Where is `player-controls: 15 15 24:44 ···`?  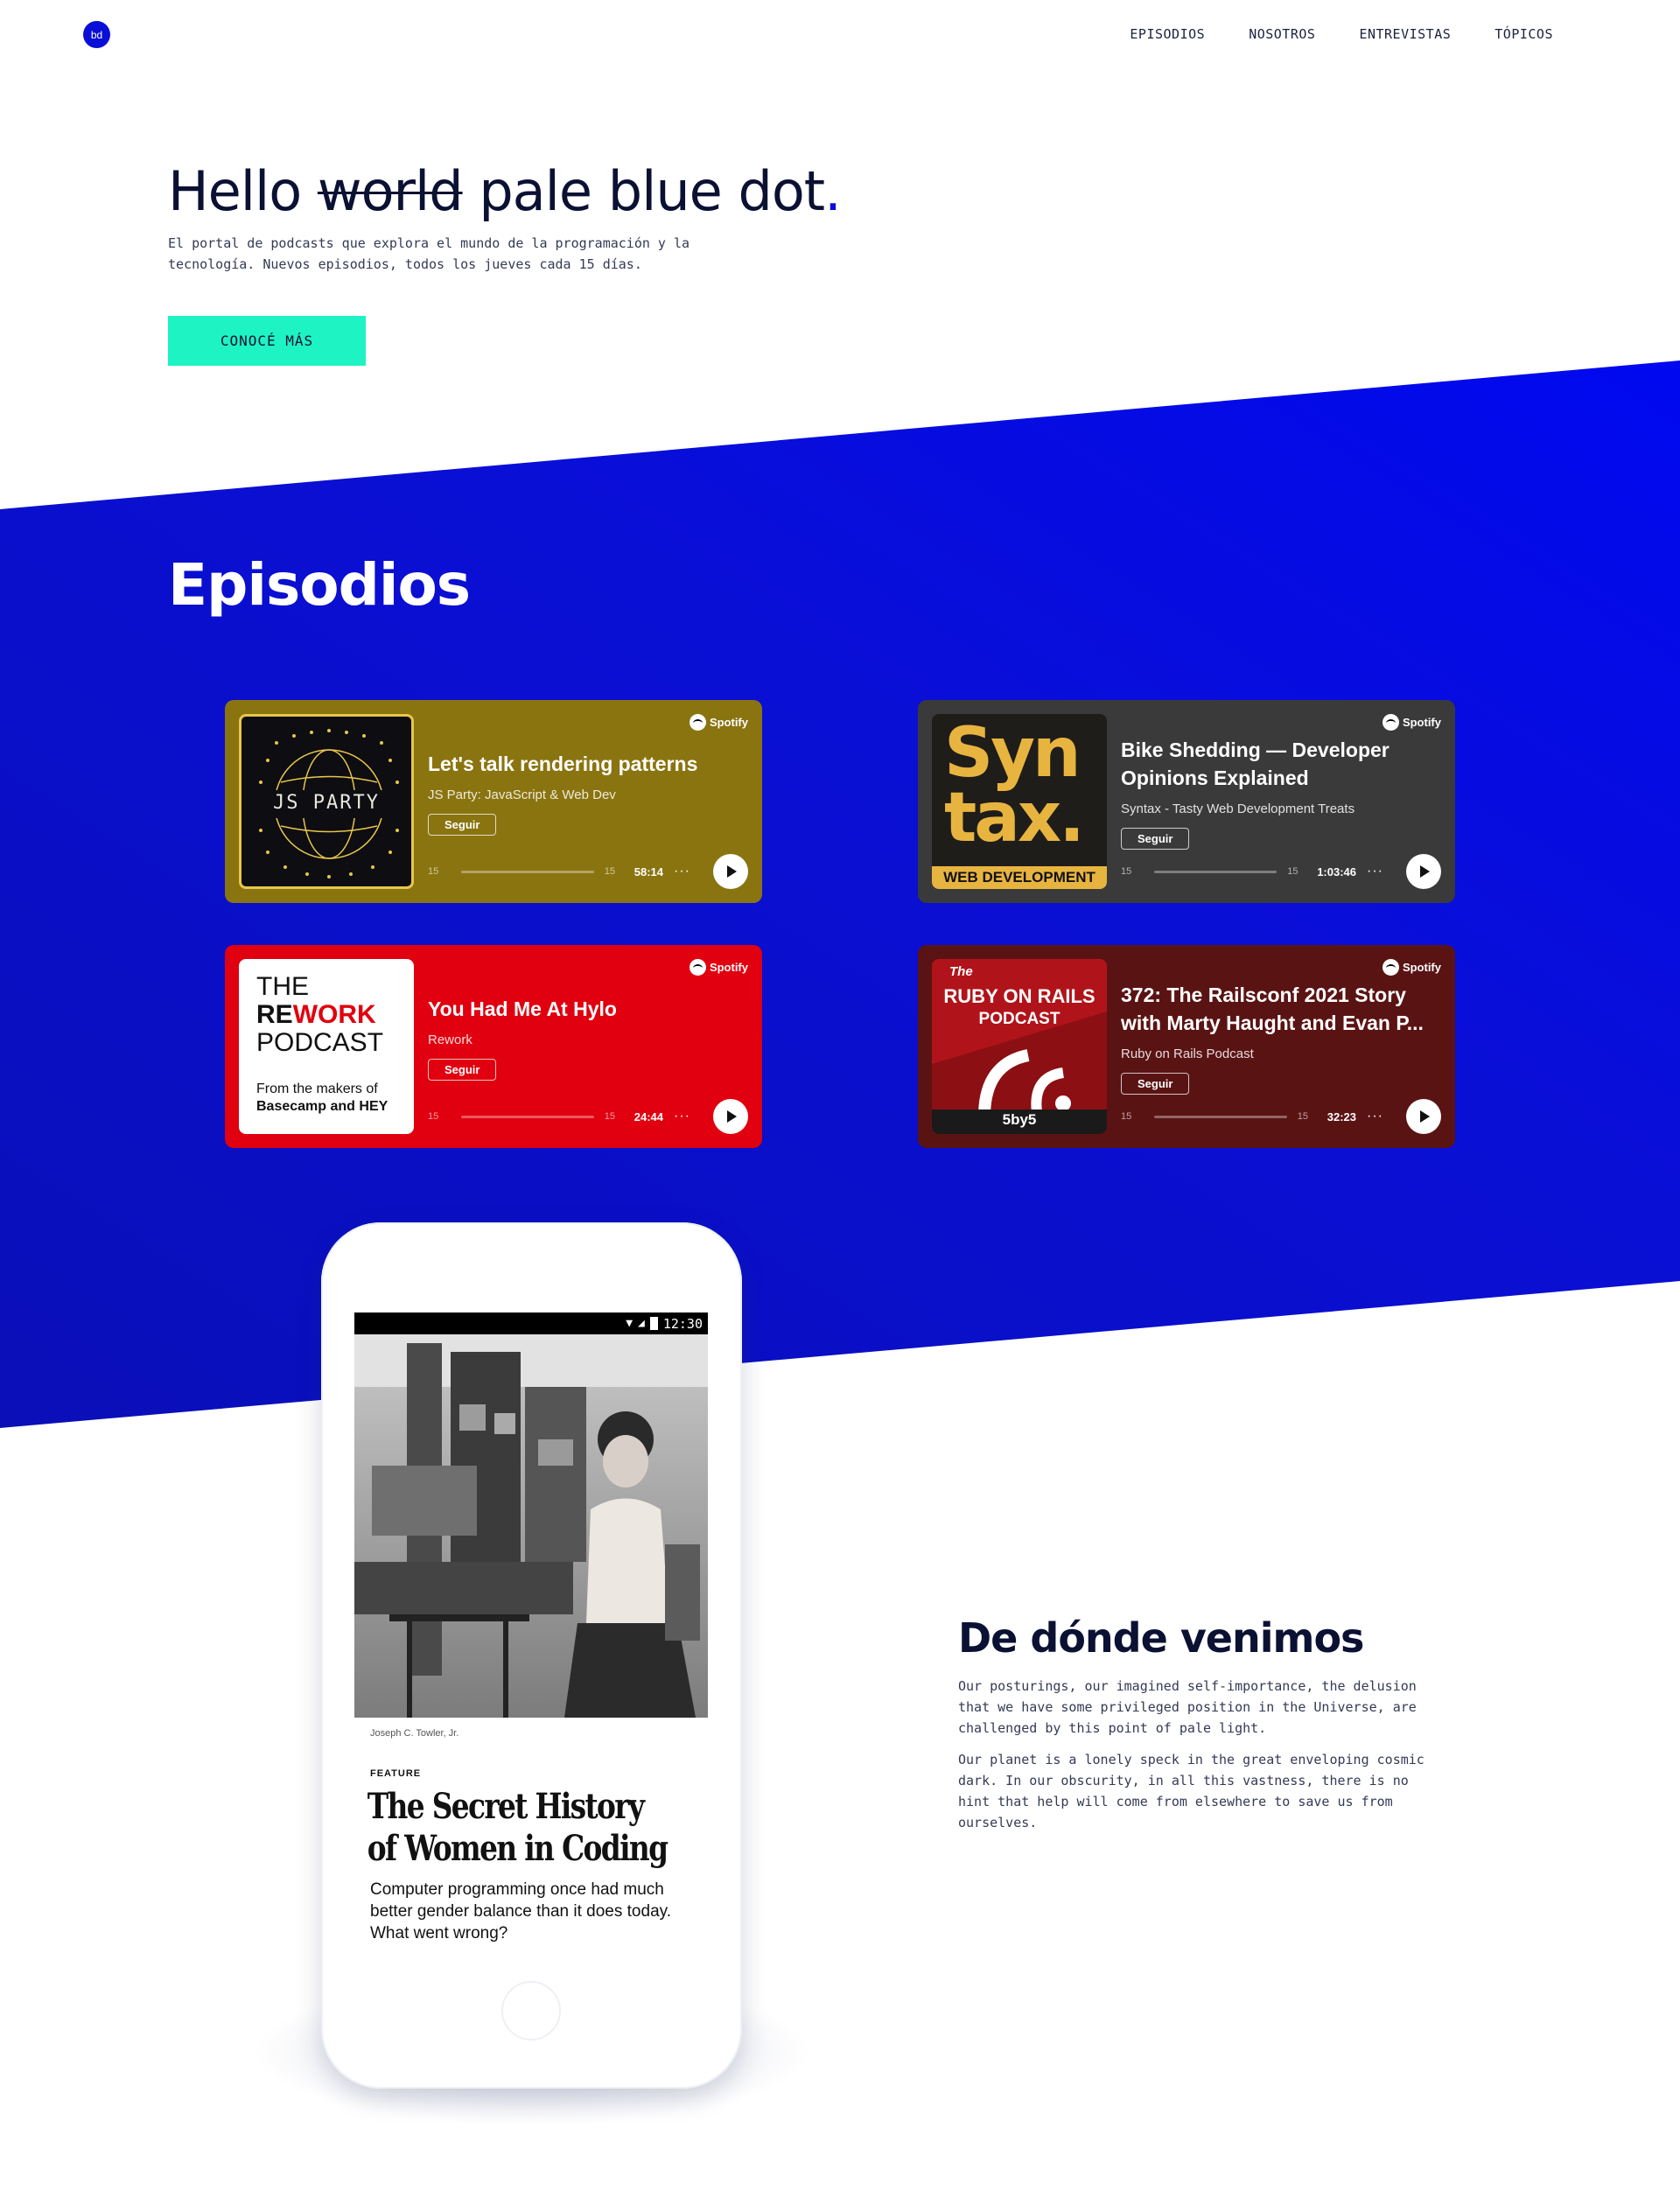 player-controls: 15 15 24:44 ··· is located at coordinates (588, 1116).